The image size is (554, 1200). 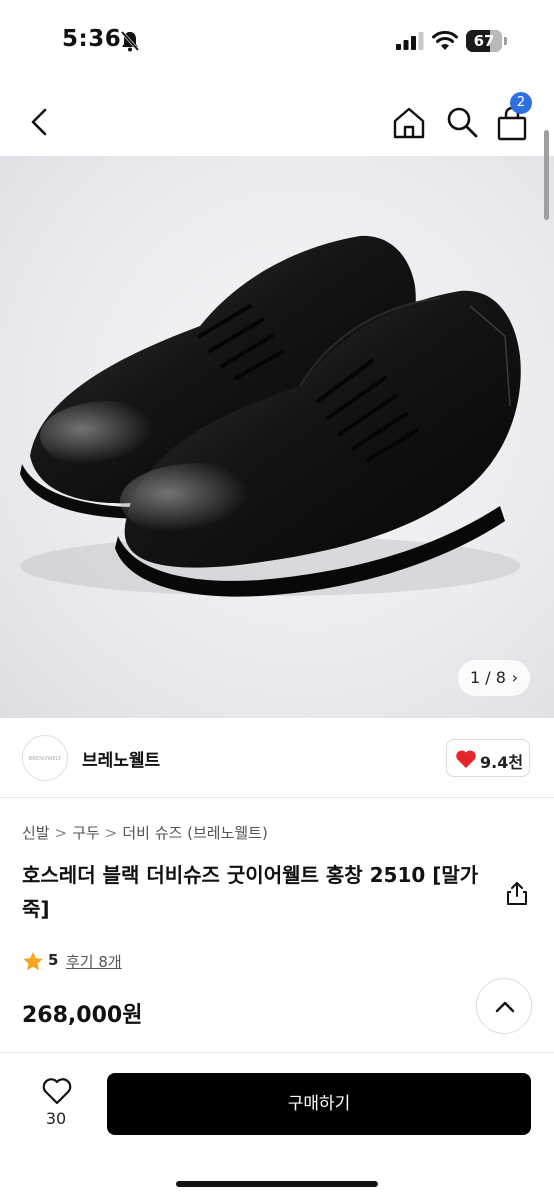 I want to click on breadcrumb-item: 구두, so click(x=86, y=833).